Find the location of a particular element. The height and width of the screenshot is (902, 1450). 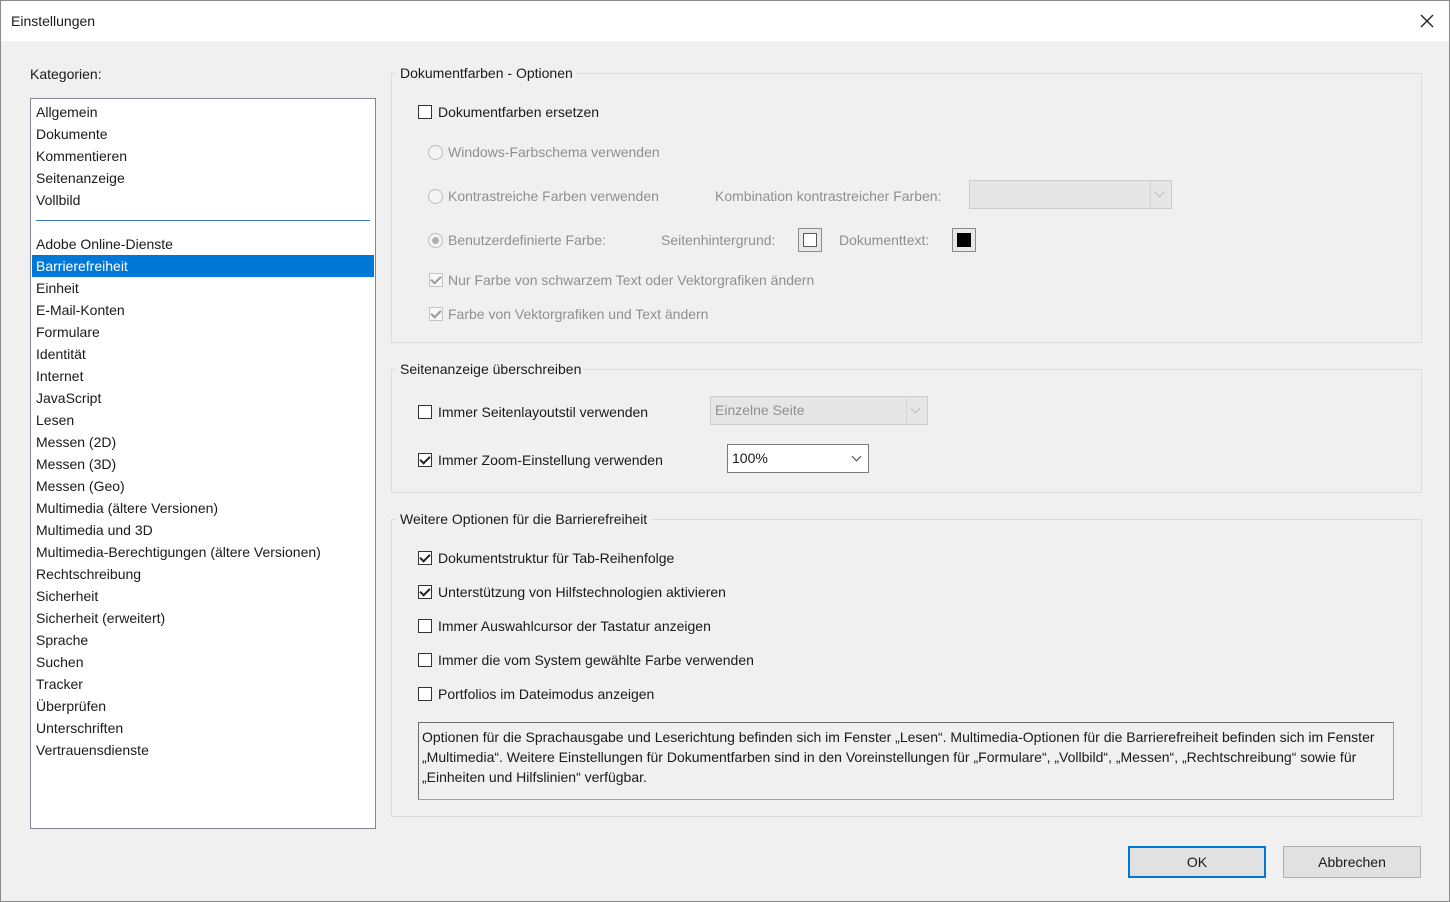

tab-order-label: Dokumentstruktur für Tab-Reihenfolge is located at coordinates (556, 558).